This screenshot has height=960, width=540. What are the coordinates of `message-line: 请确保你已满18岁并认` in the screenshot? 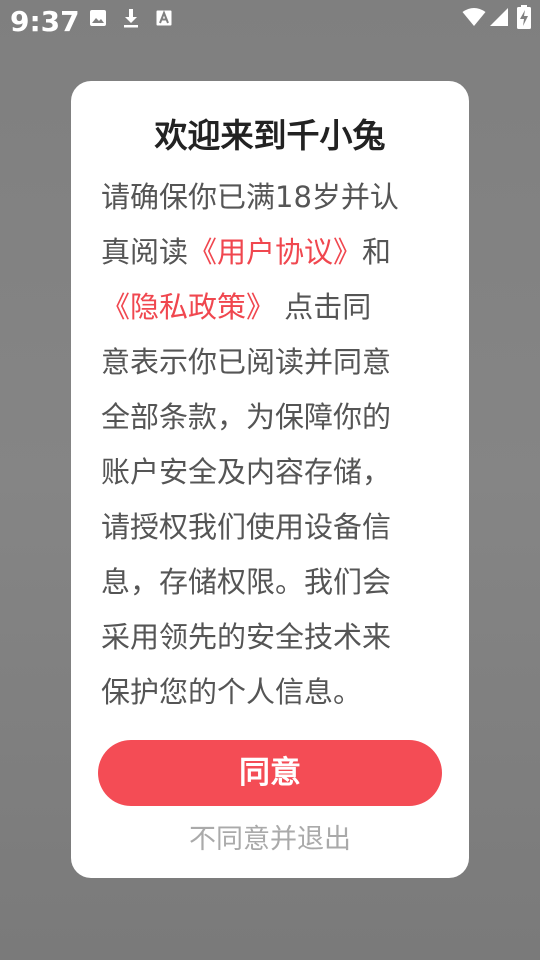 It's located at (250, 197).